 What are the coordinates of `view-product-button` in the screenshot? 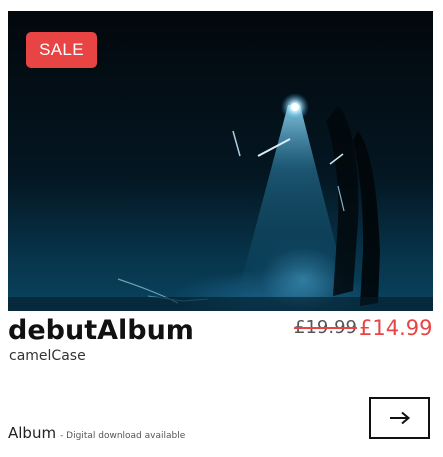 It's located at (399, 418).